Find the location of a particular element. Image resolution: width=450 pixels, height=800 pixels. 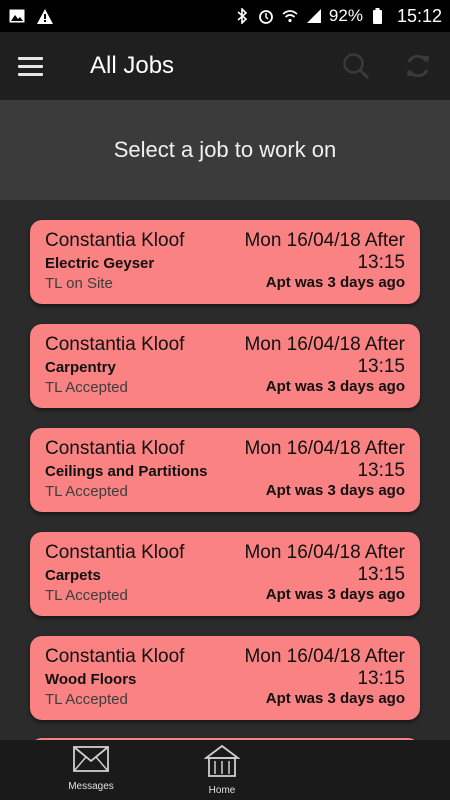

bluetooth-icon is located at coordinates (242, 16).